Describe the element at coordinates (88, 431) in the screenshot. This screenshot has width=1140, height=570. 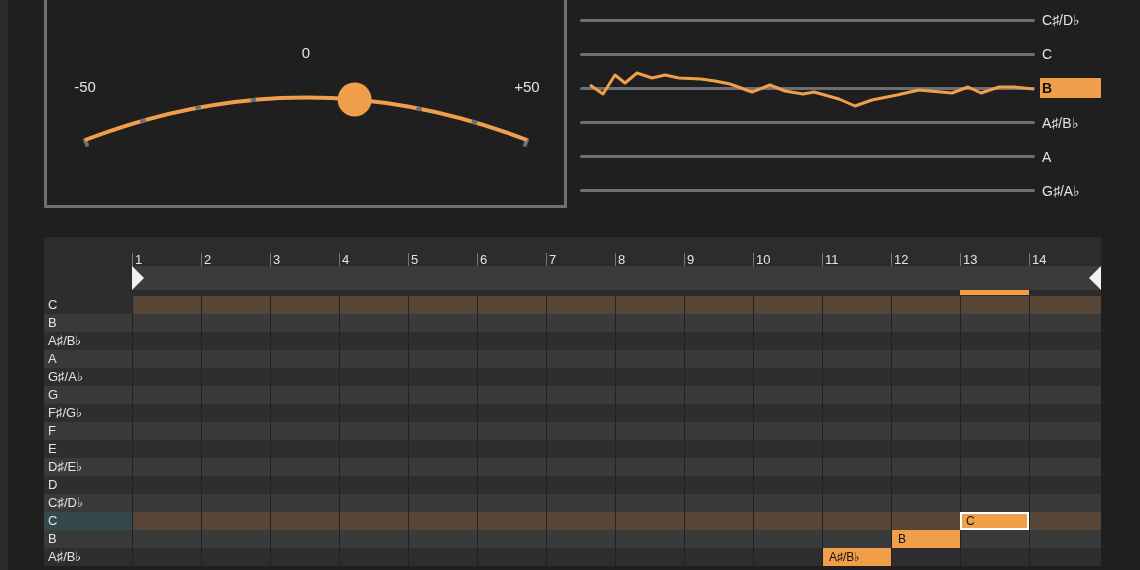
I see `row-label: F` at that location.